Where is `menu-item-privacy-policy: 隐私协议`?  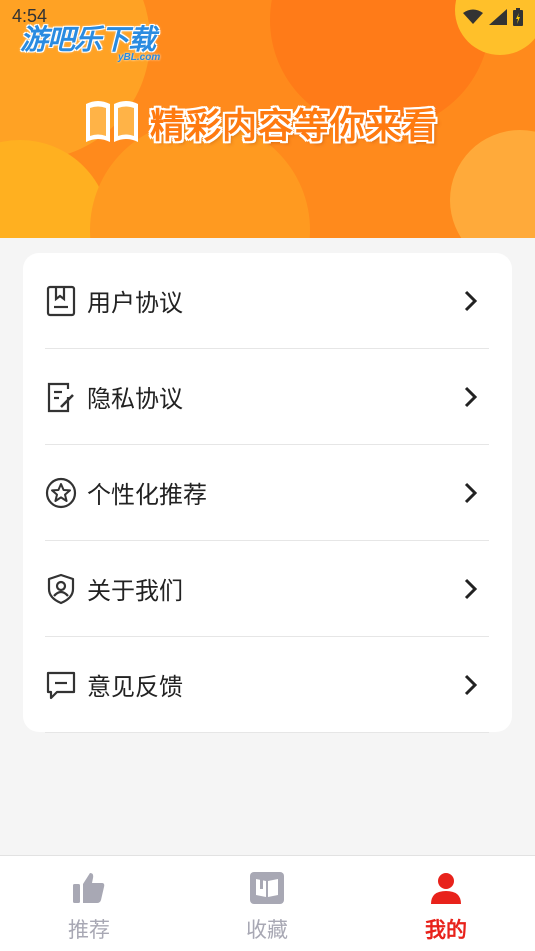
menu-item-privacy-policy: 隐私协议 is located at coordinates (267, 397).